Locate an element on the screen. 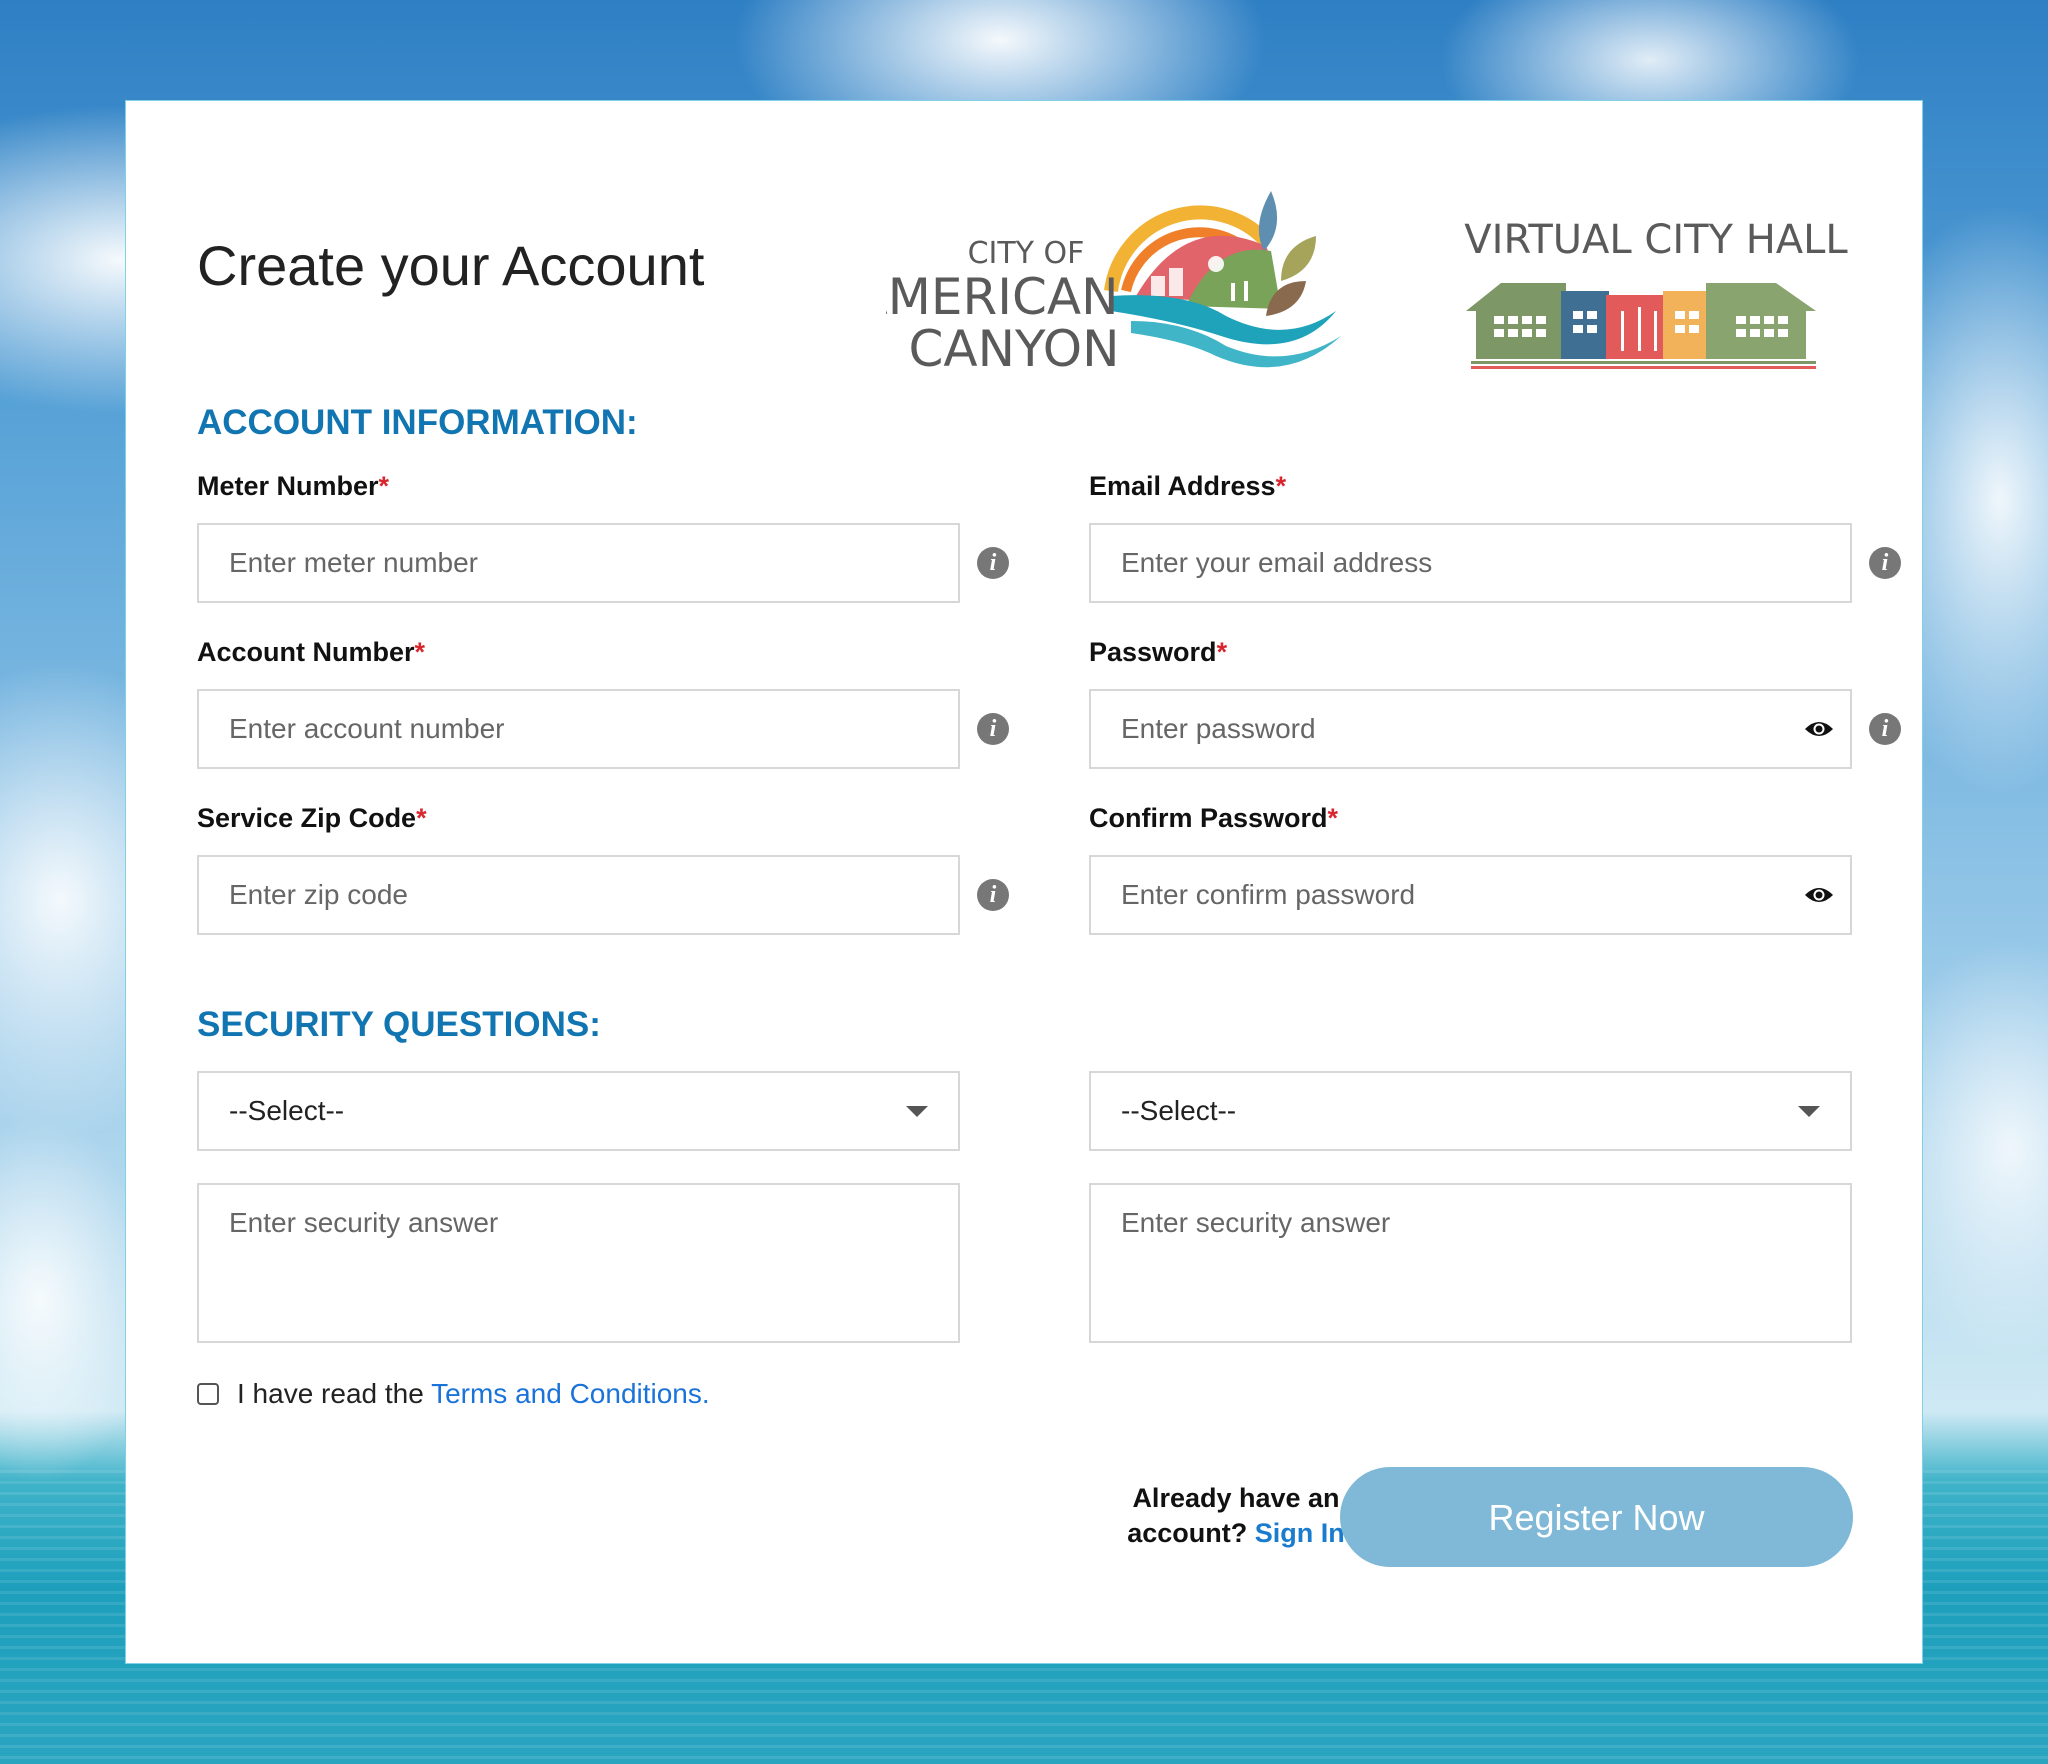 This screenshot has width=2048, height=1764. show-confirm-password-eye-icon is located at coordinates (1819, 895).